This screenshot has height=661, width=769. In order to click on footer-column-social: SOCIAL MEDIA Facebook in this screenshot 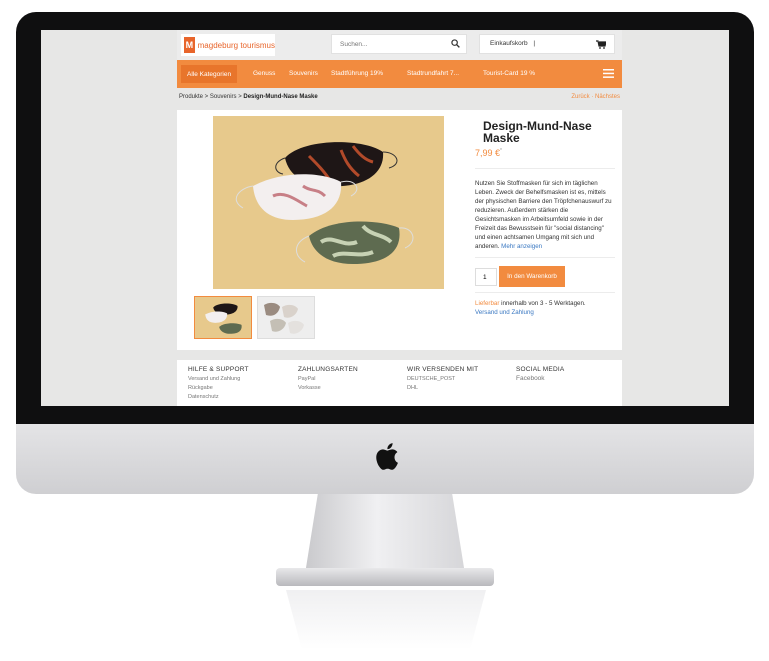, I will do `click(540, 374)`.